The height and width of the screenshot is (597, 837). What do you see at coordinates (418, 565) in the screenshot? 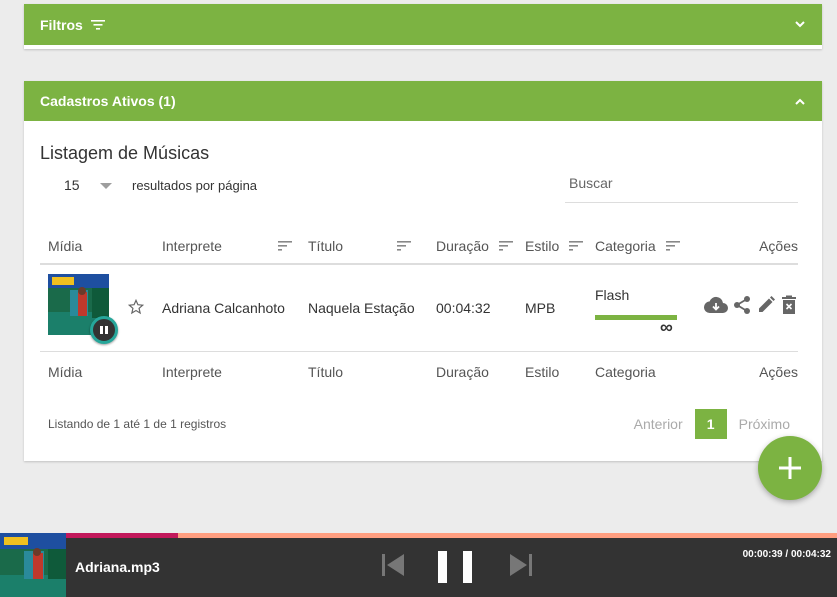
I see `audio-player: Adriana.mp3 00:00:39 / 00:04:32` at bounding box center [418, 565].